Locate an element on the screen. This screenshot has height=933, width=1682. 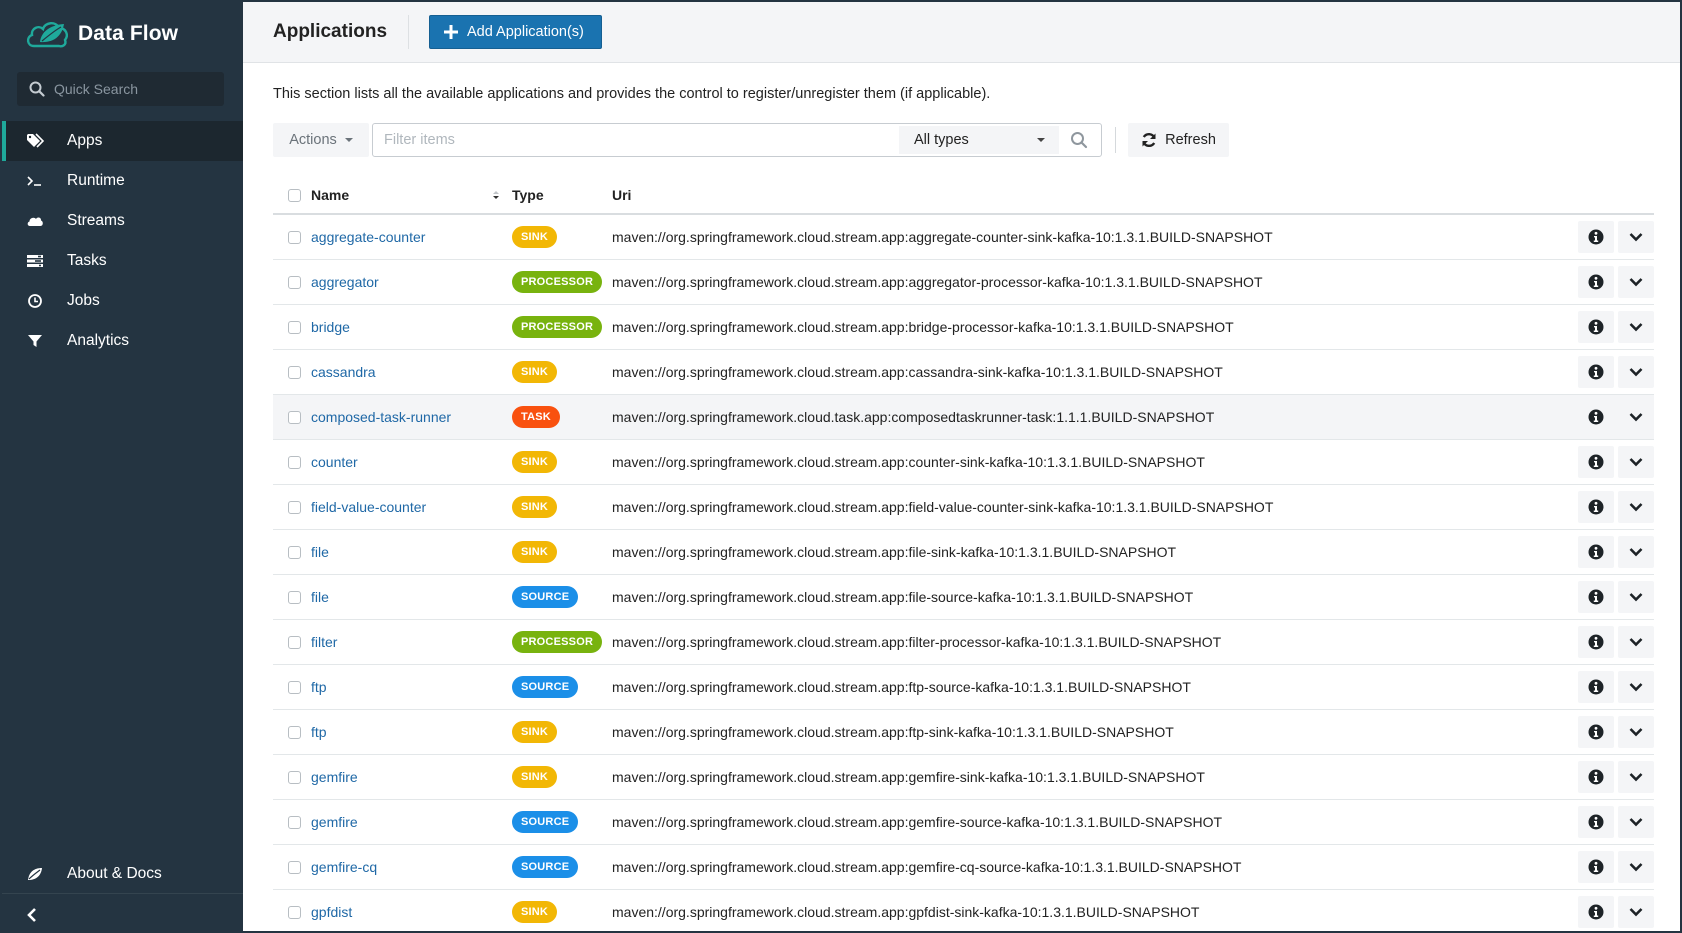
app-name-link: gpfdist is located at coordinates (331, 912).